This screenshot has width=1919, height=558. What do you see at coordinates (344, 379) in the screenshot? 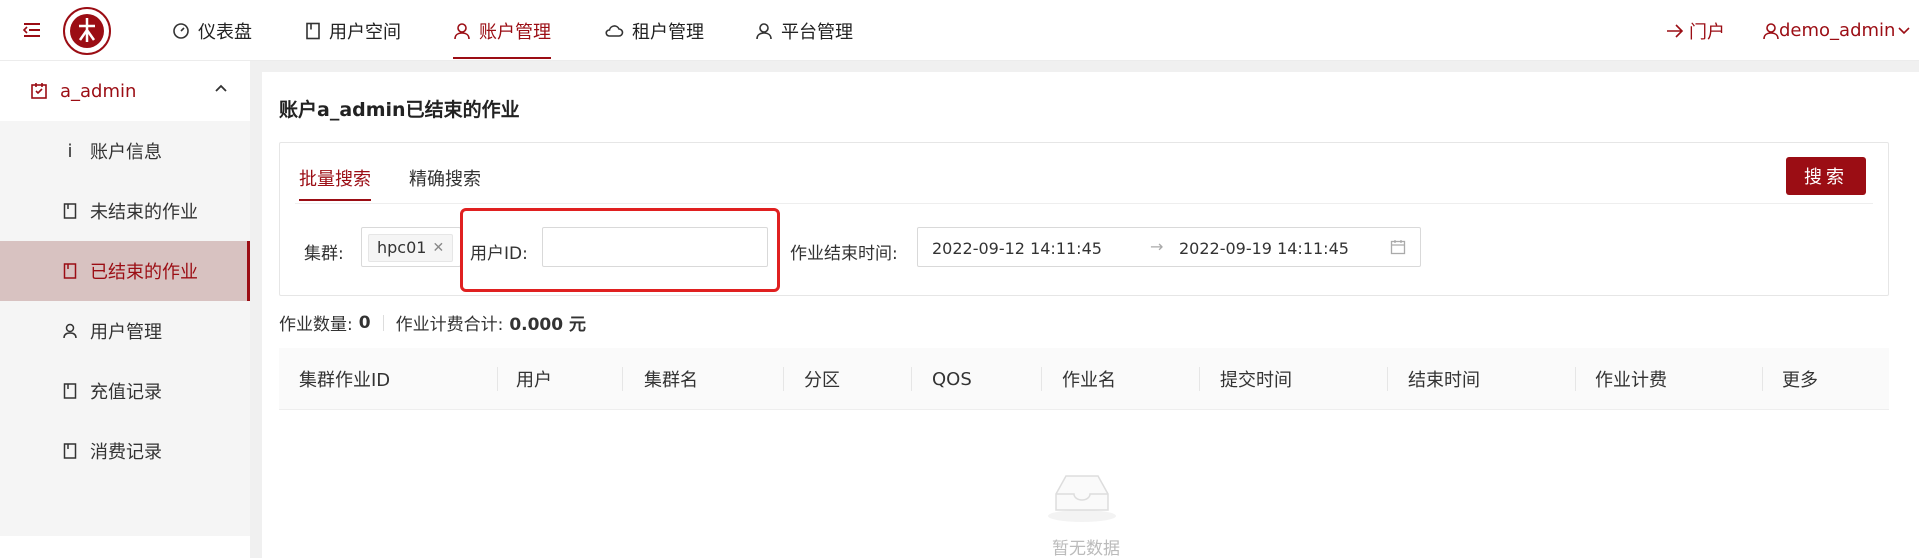
I see `column-header: 集群作业ID` at bounding box center [344, 379].